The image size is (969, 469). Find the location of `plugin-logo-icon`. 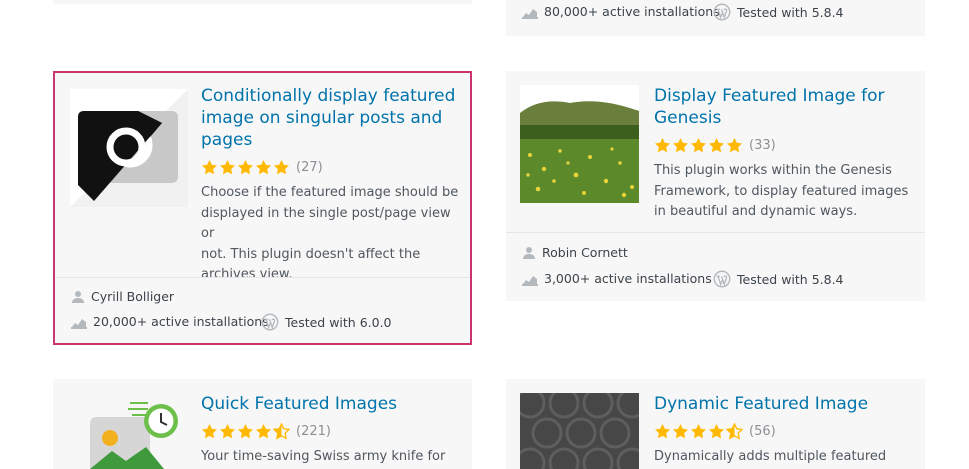

plugin-logo-icon is located at coordinates (129, 148).